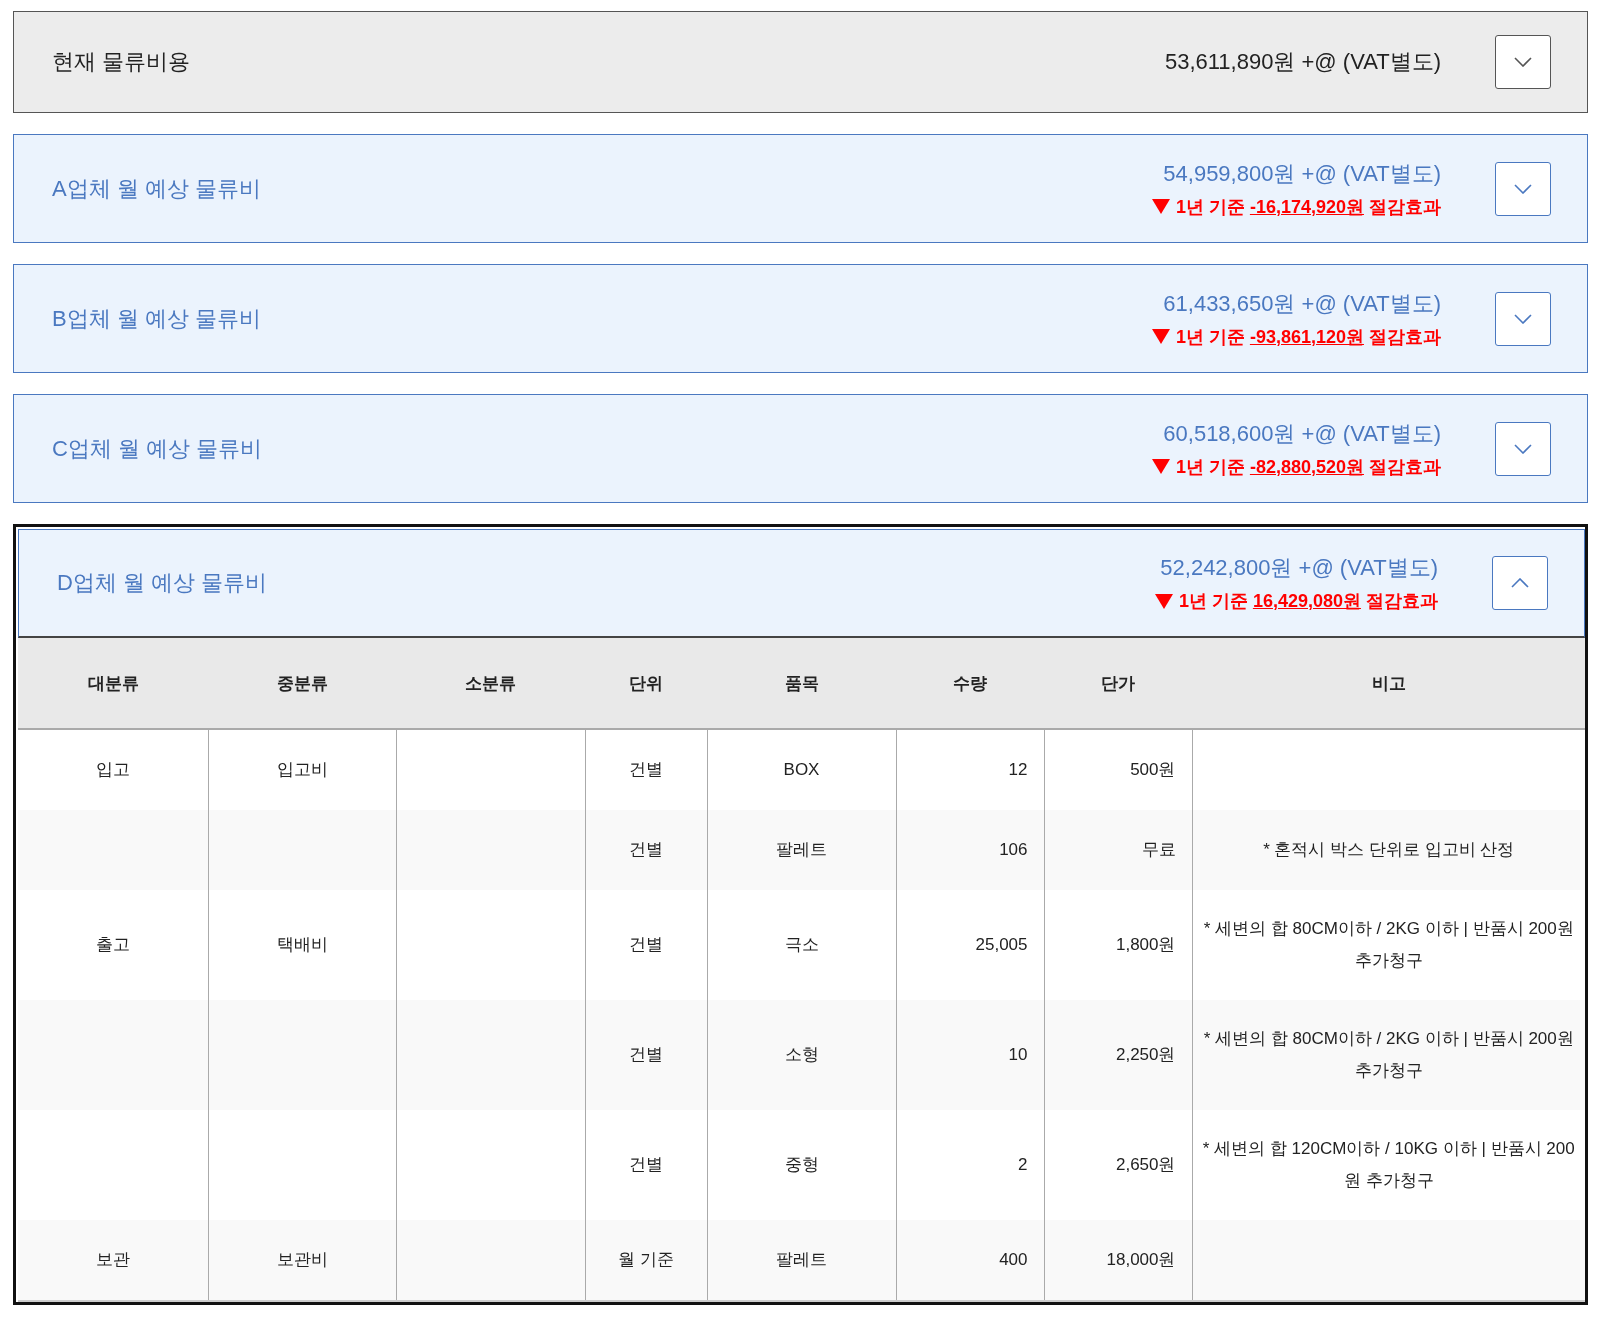 Image resolution: width=1603 pixels, height=1336 pixels. Describe the element at coordinates (1308, 207) in the screenshot. I see `savings-note: 1년 기준 -16,174,920원 절감효과` at that location.